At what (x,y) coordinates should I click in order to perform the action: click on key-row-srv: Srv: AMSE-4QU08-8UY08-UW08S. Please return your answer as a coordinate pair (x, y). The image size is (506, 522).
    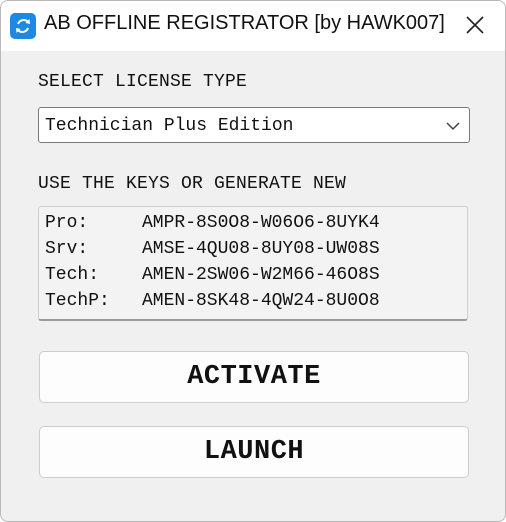
    Looking at the image, I should click on (212, 249).